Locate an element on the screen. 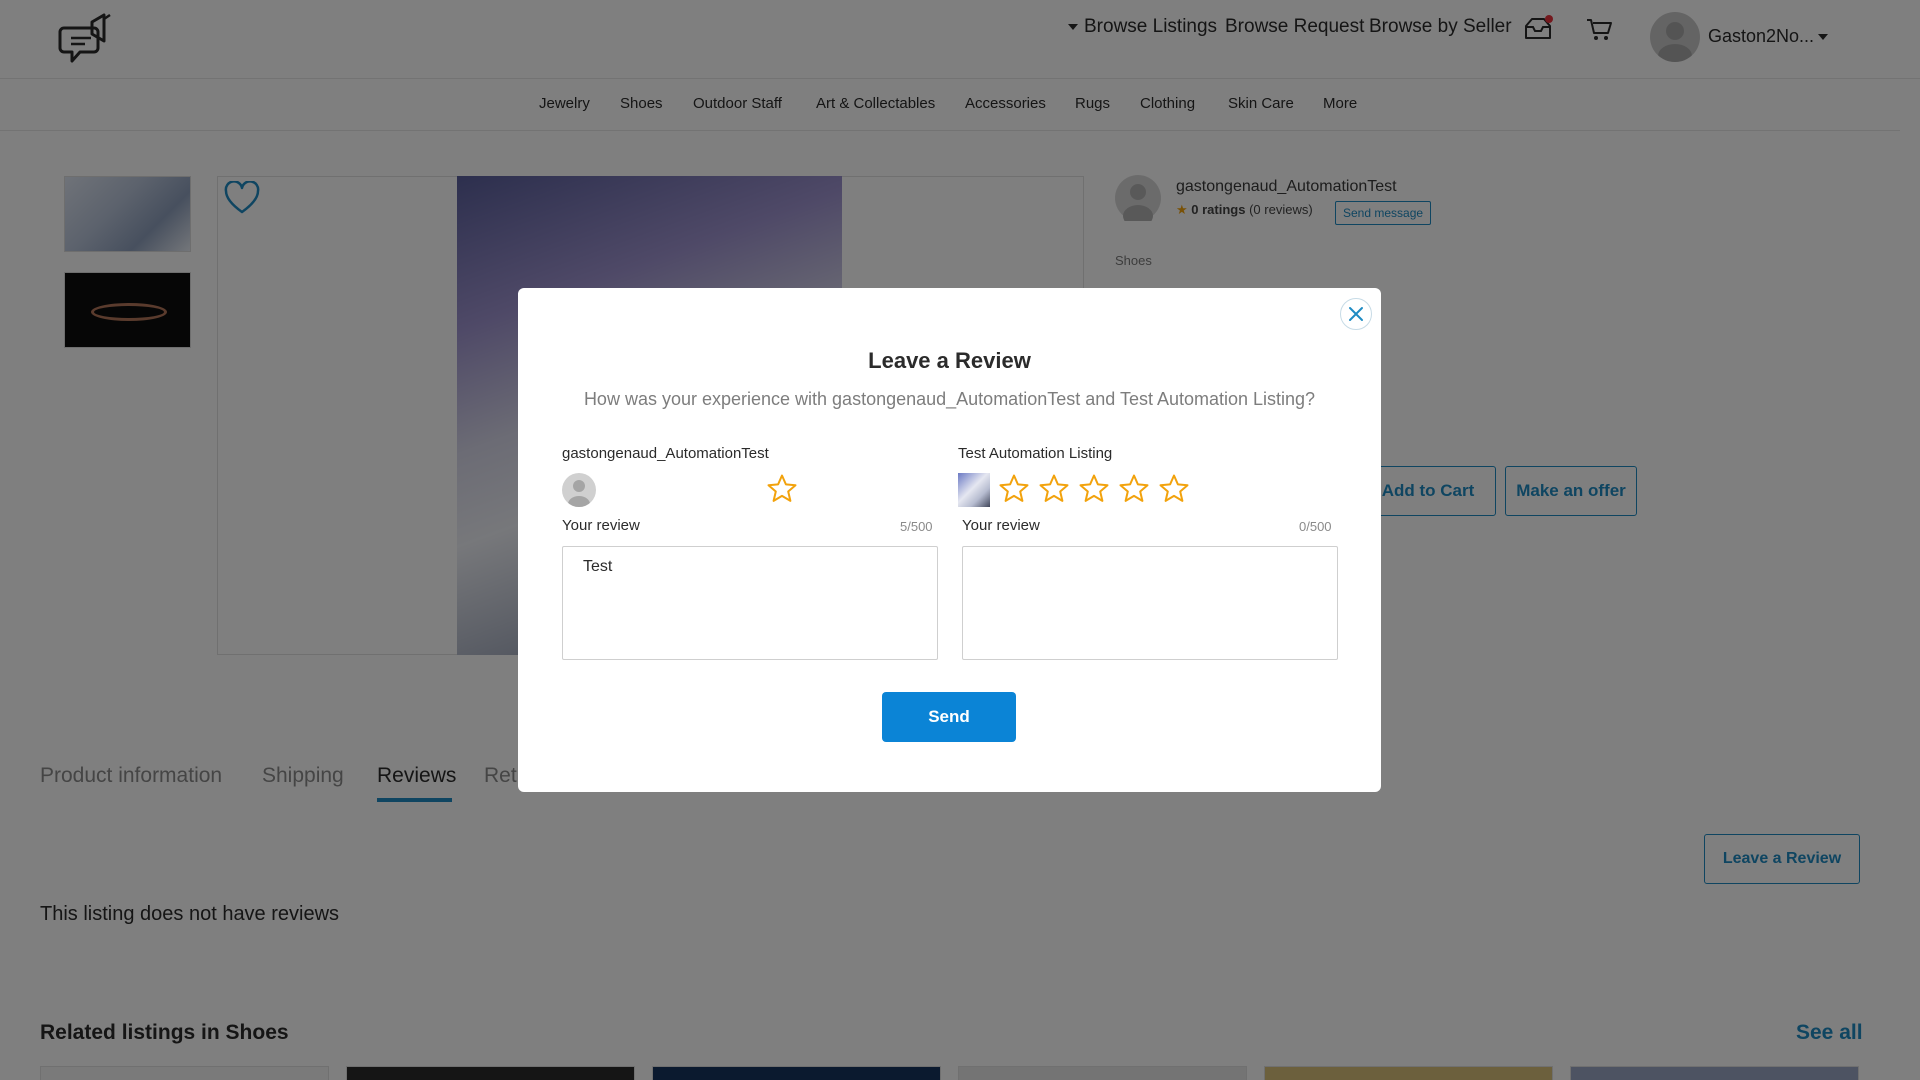 The height and width of the screenshot is (1080, 1920). listing-rating-star-2-icon is located at coordinates (1054, 489).